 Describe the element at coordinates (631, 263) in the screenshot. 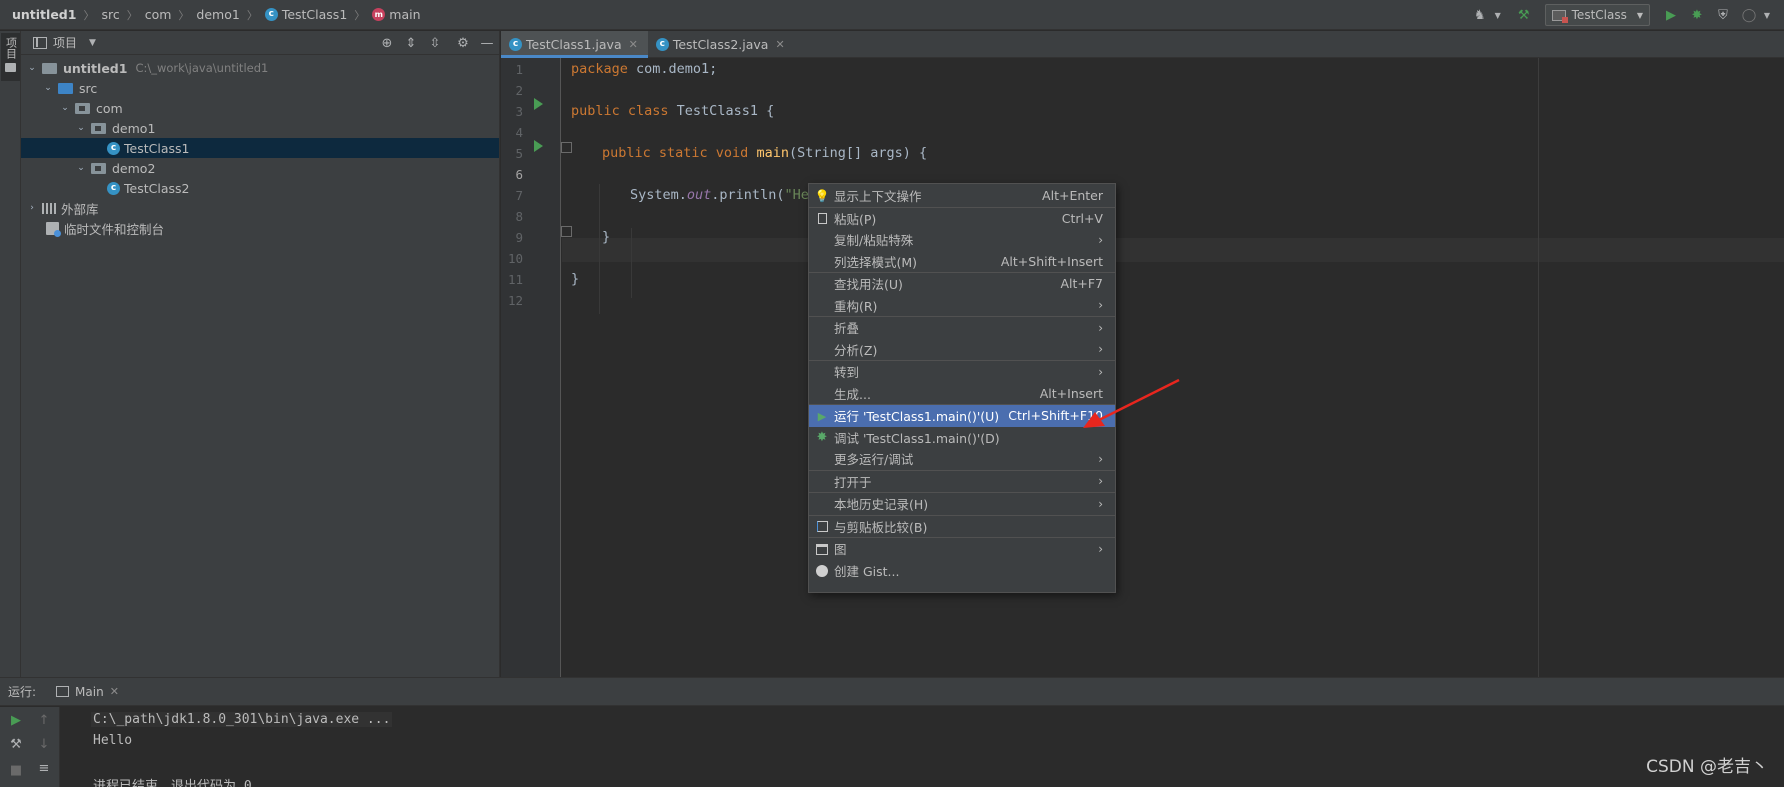

I see `indent-guide` at that location.